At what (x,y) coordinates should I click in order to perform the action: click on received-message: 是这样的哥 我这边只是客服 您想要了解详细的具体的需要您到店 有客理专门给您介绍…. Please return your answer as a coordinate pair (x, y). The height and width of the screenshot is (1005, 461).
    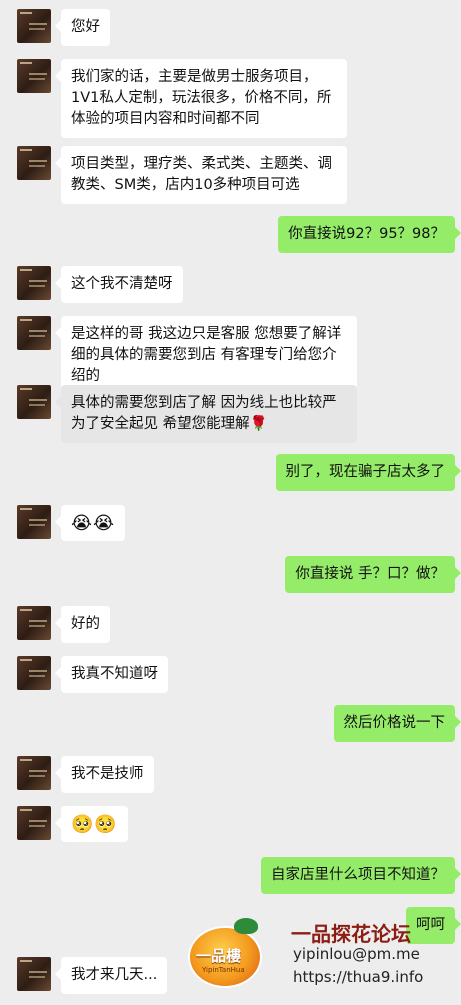
    Looking at the image, I should click on (206, 355).